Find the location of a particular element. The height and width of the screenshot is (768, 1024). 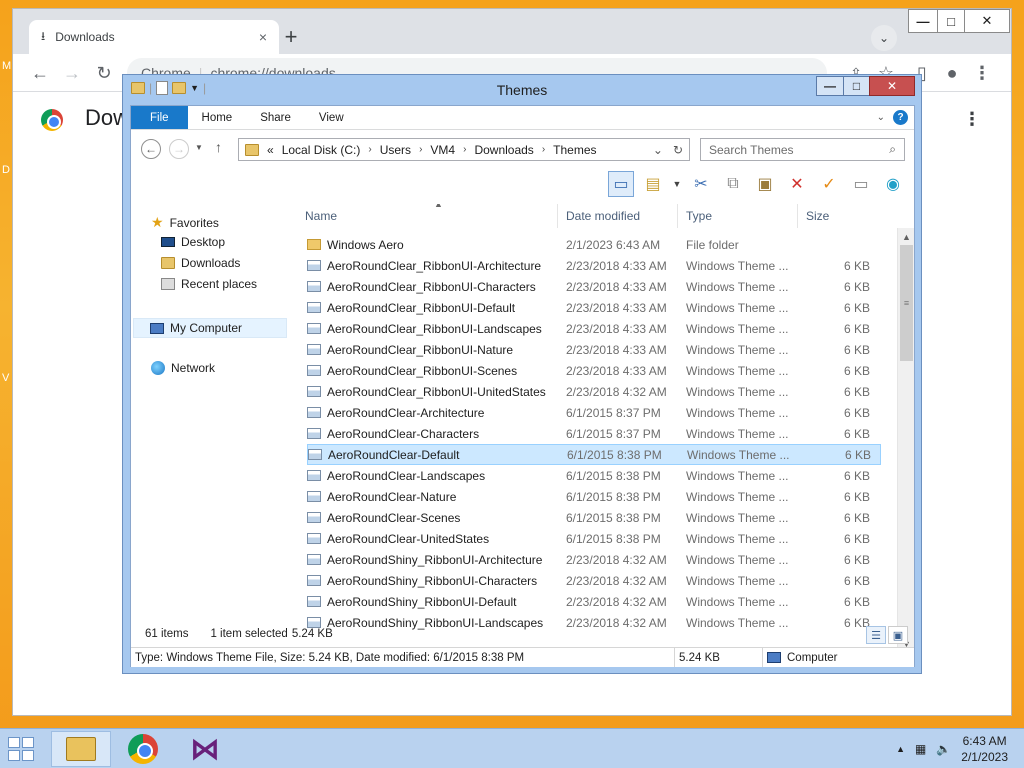

chrome-maximize-button: □ is located at coordinates (951, 21).